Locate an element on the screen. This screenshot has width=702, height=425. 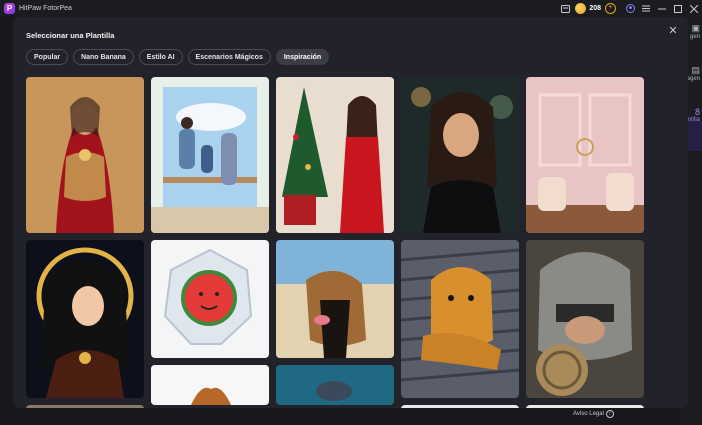
tab-inspiracion: Inspiración is located at coordinates (302, 57).